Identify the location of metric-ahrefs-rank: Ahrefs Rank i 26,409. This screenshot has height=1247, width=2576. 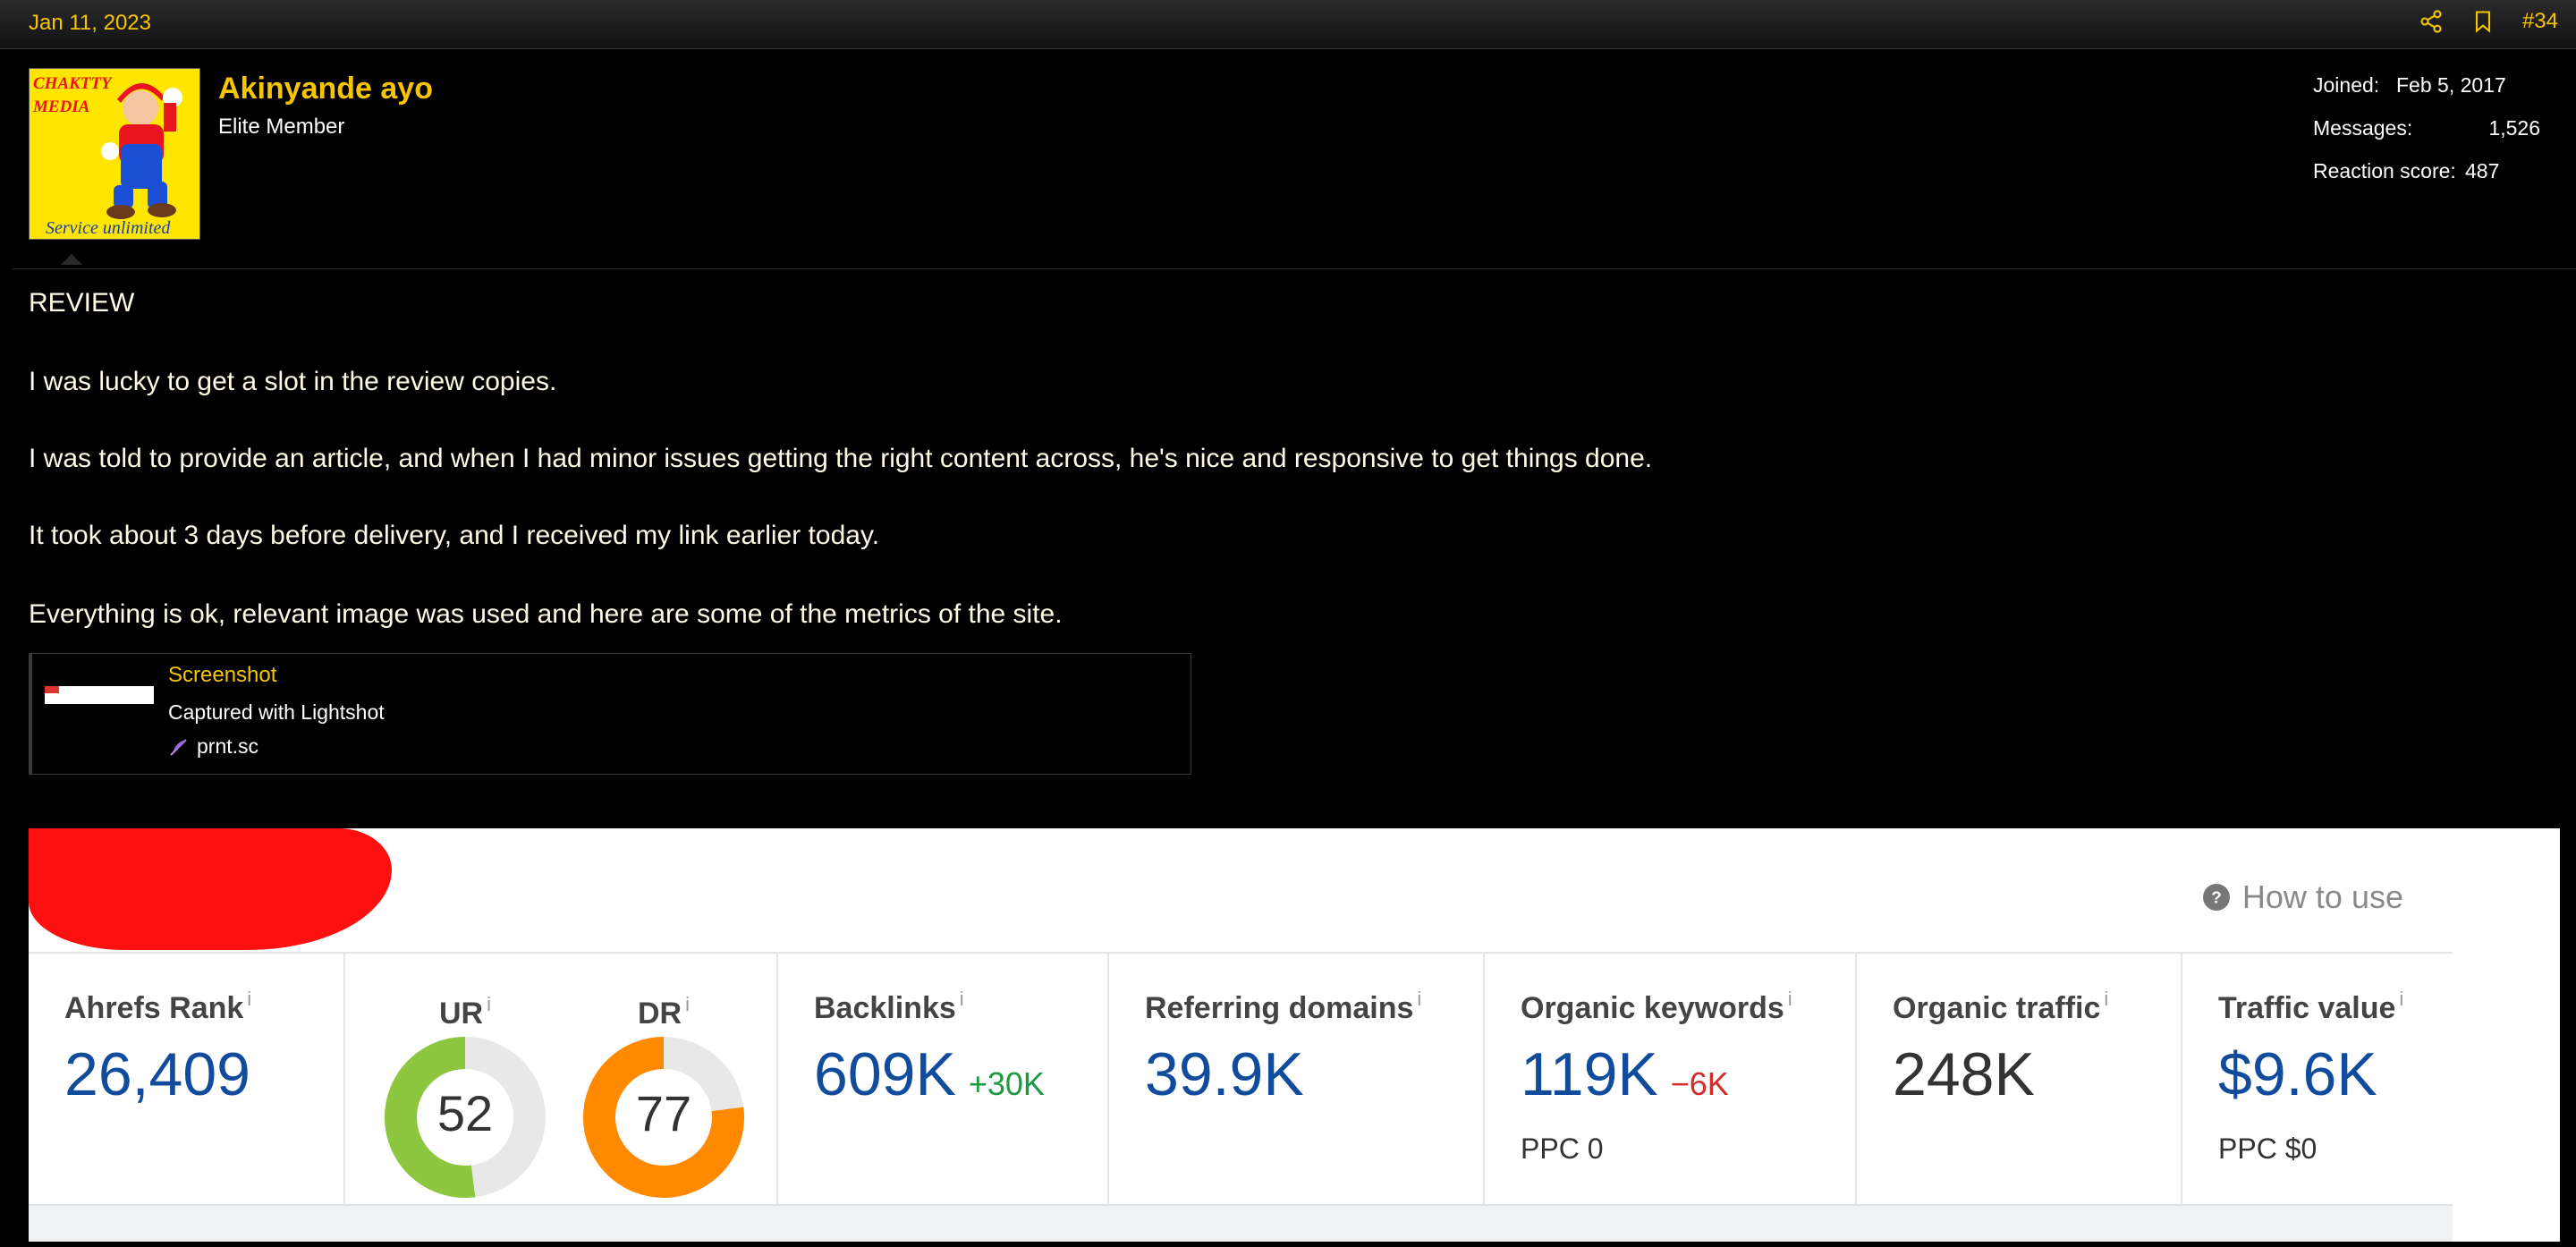
(187, 1079).